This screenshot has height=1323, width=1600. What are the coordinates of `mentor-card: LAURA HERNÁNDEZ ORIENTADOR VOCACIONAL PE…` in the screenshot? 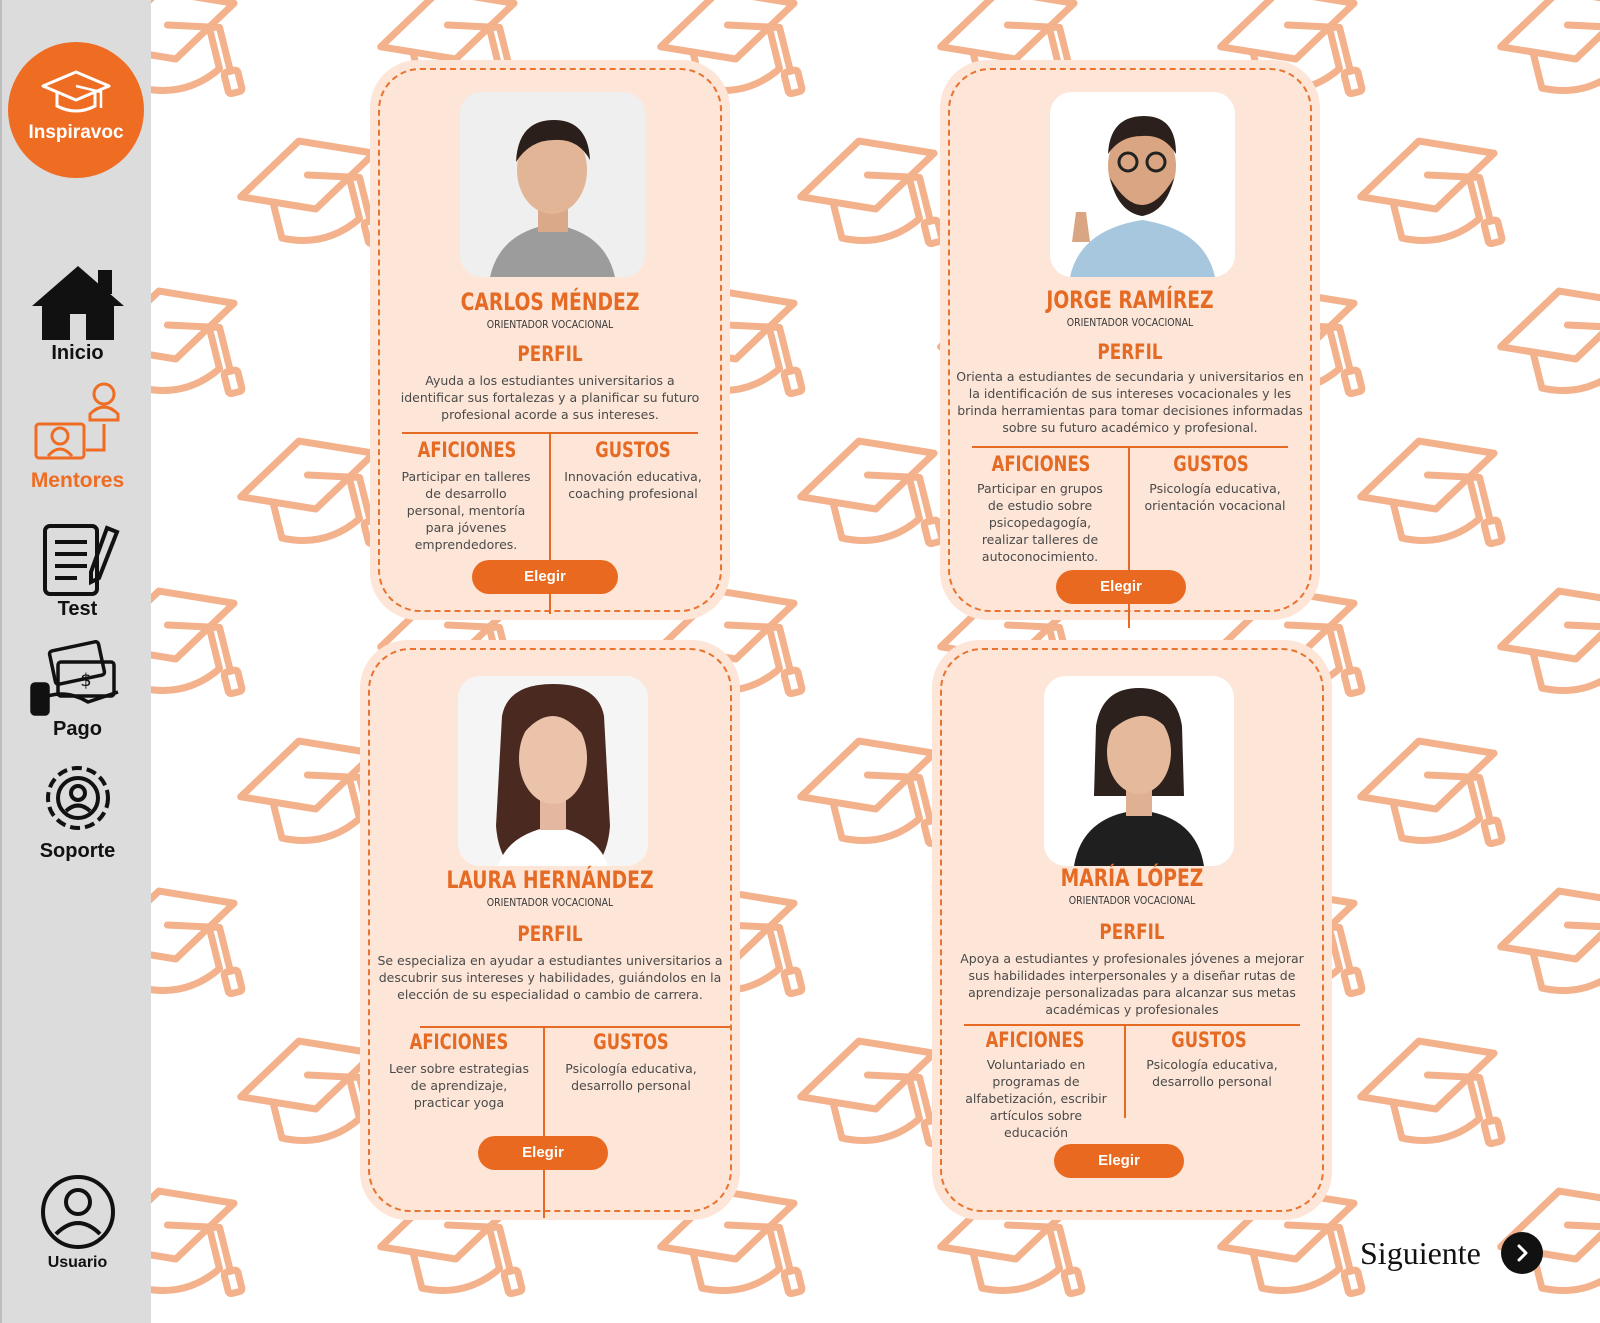 It's located at (550, 930).